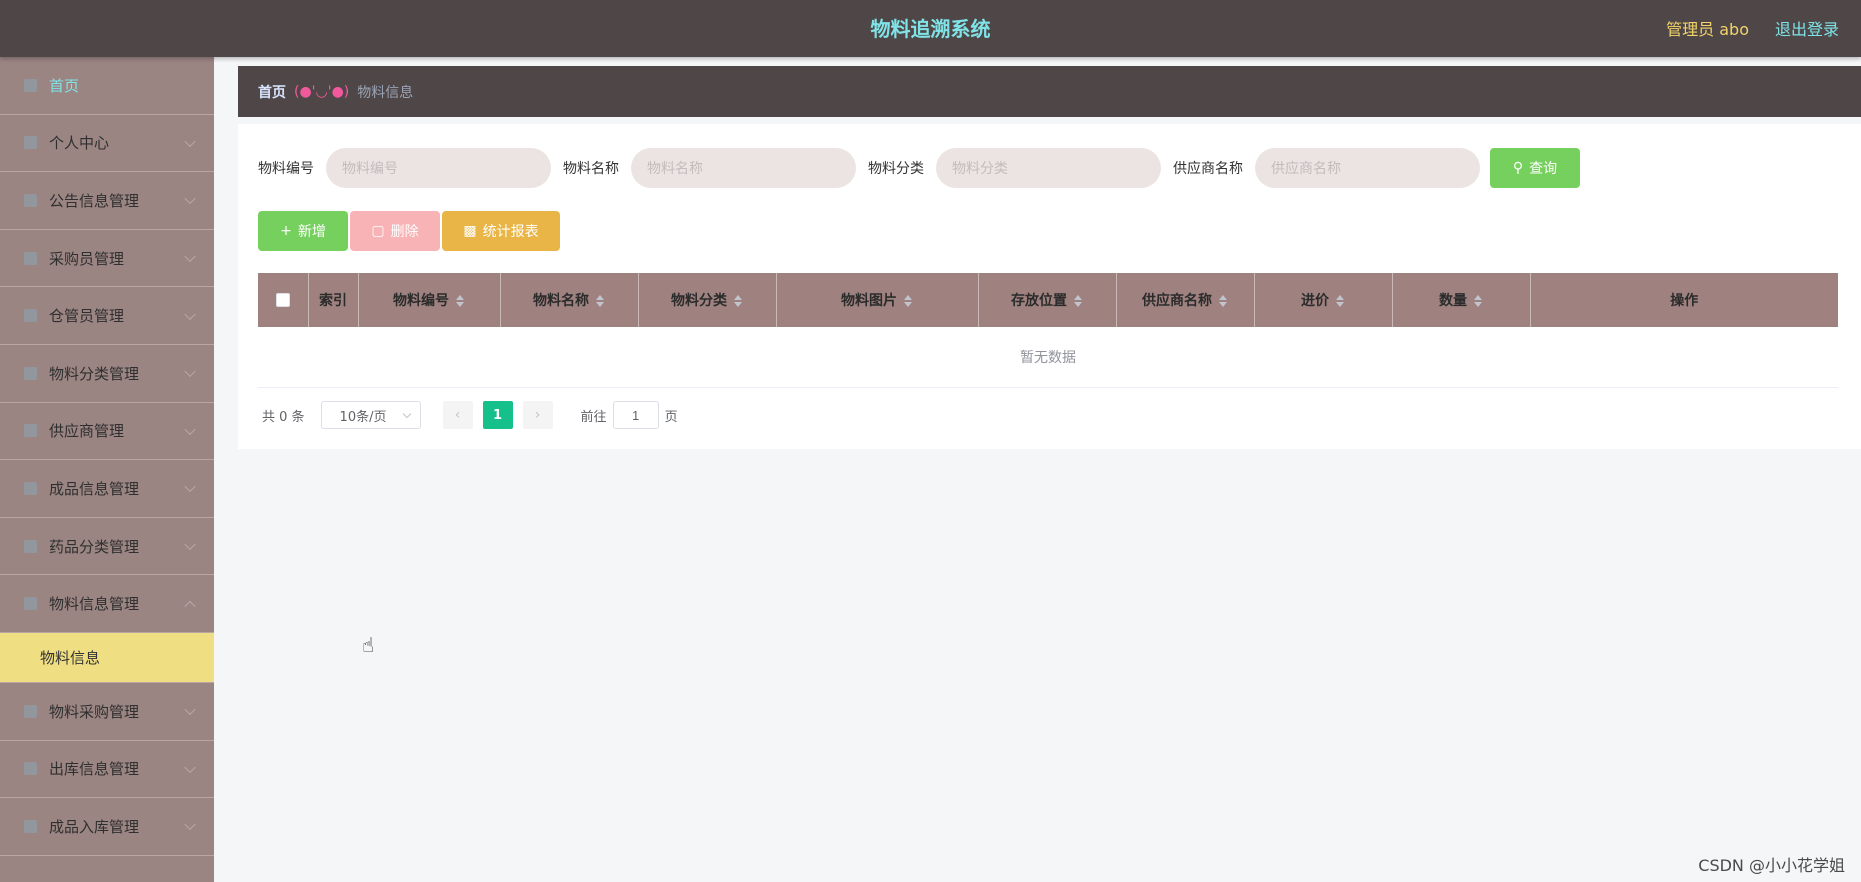  I want to click on sidebar-item-warehouse-keeper: 仓管员管理, so click(107, 316).